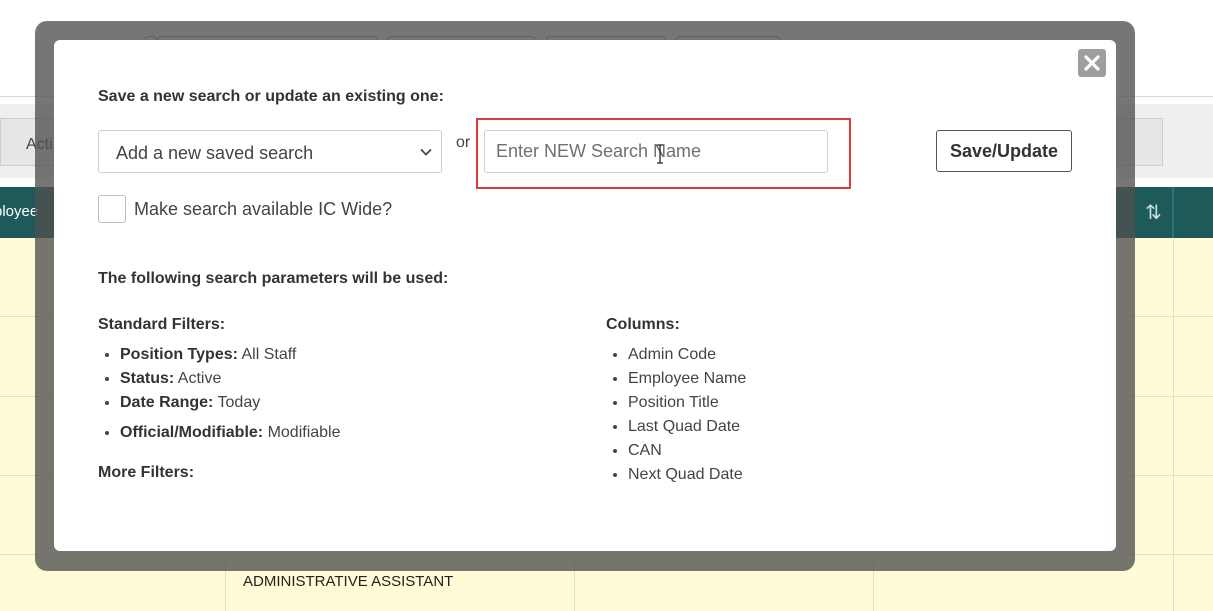 This screenshot has height=611, width=1213. What do you see at coordinates (162, 324) in the screenshot?
I see `standard-filters-title: Standard Filters:` at bounding box center [162, 324].